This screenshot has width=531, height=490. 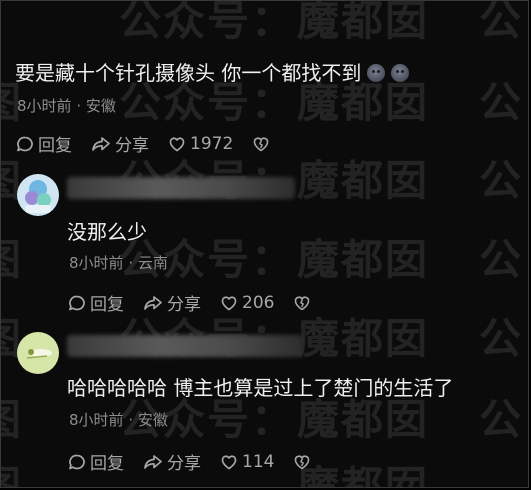 I want to click on comment-actions: 回复 分享 1972, so click(x=153, y=143).